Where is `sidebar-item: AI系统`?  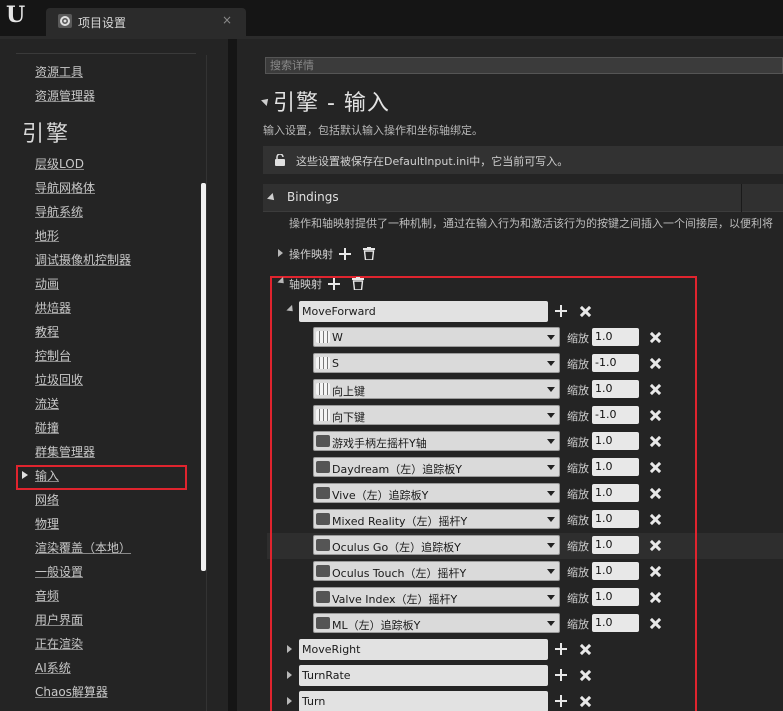
sidebar-item: AI系统 is located at coordinates (53, 667).